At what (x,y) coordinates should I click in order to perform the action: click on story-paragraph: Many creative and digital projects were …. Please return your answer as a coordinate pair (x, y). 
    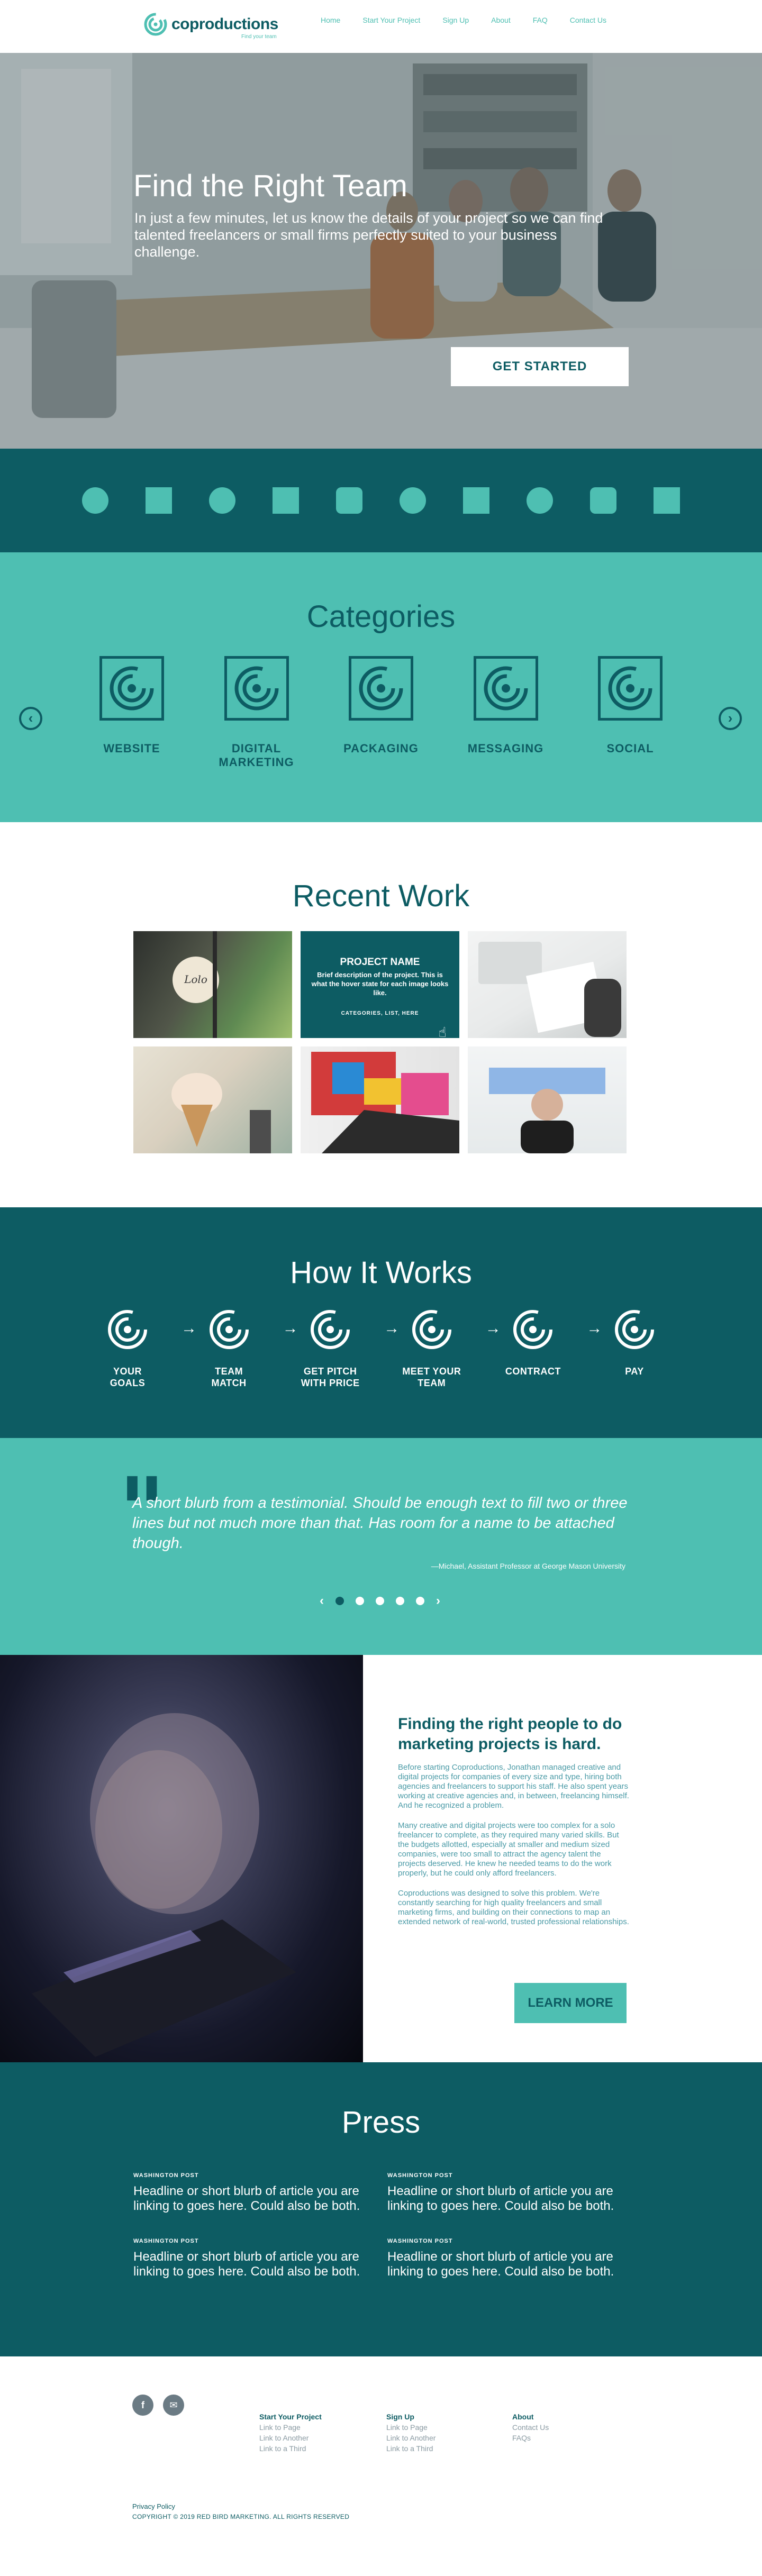
    Looking at the image, I should click on (508, 1850).